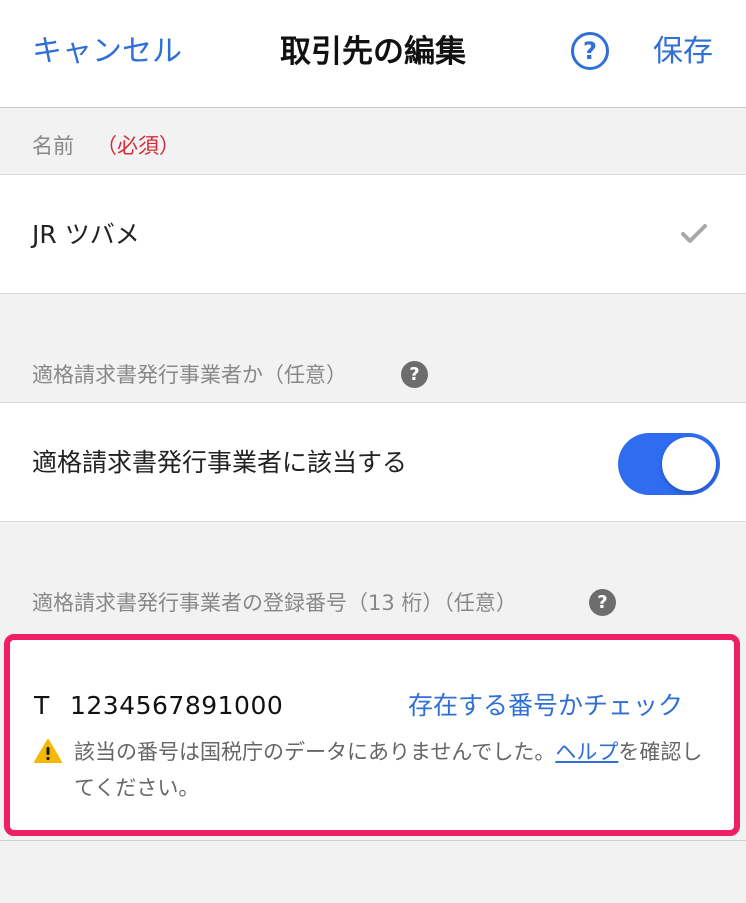  What do you see at coordinates (602, 602) in the screenshot?
I see `registration-help-icon: ?` at bounding box center [602, 602].